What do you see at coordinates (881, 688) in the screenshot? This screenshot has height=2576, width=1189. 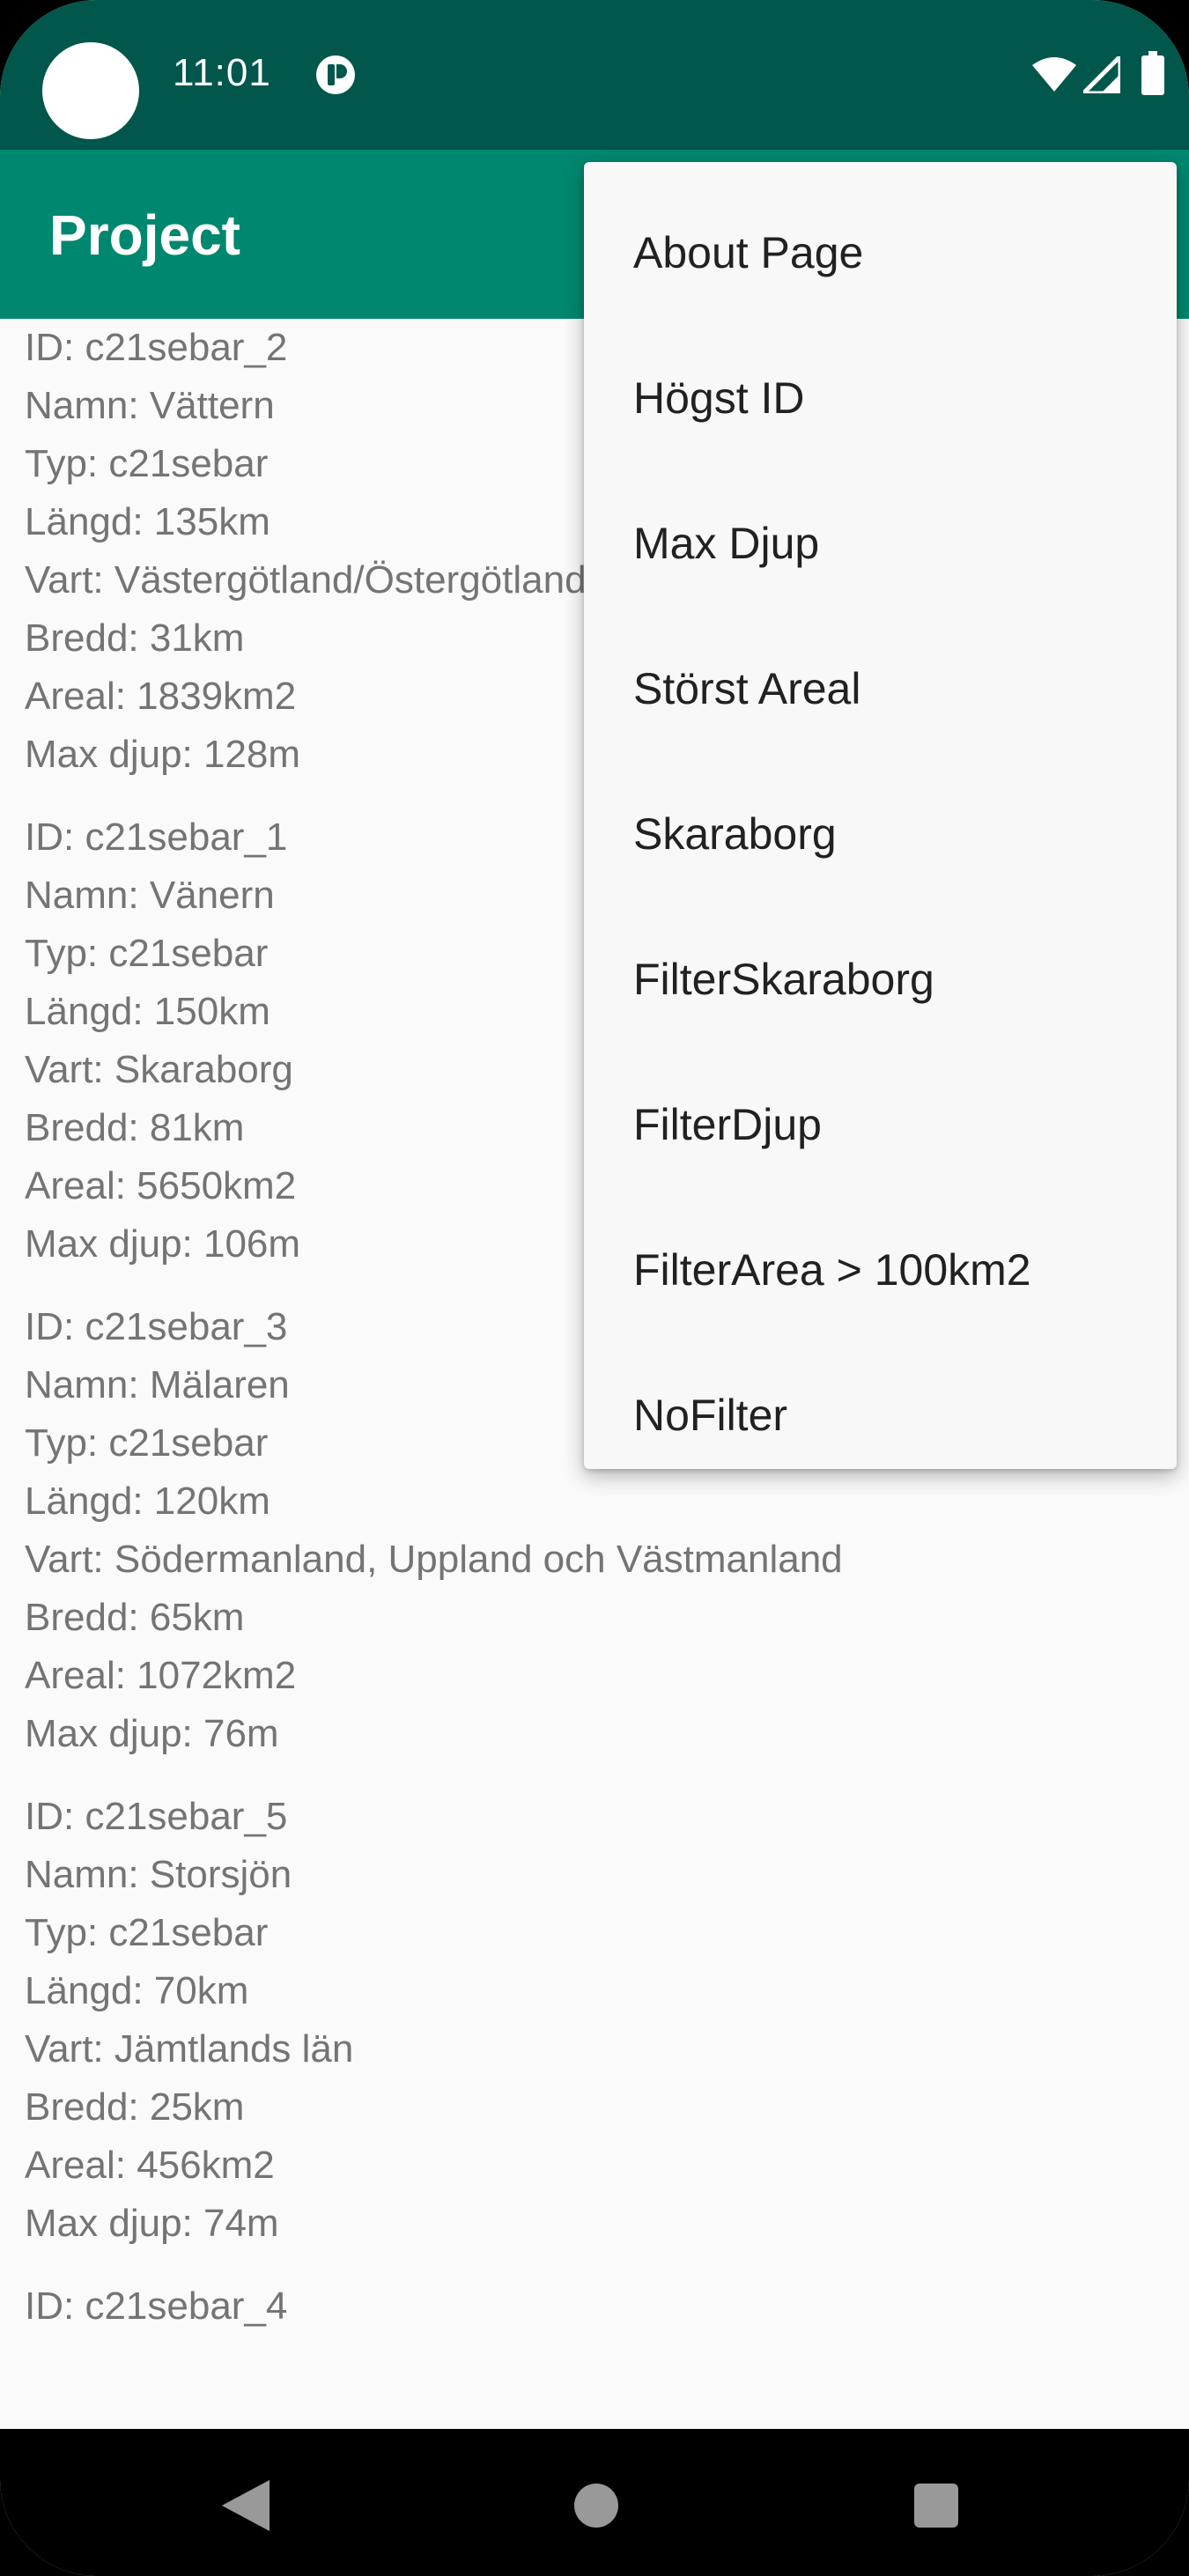 I see `menu-item-storst-areal: Störst Areal` at bounding box center [881, 688].